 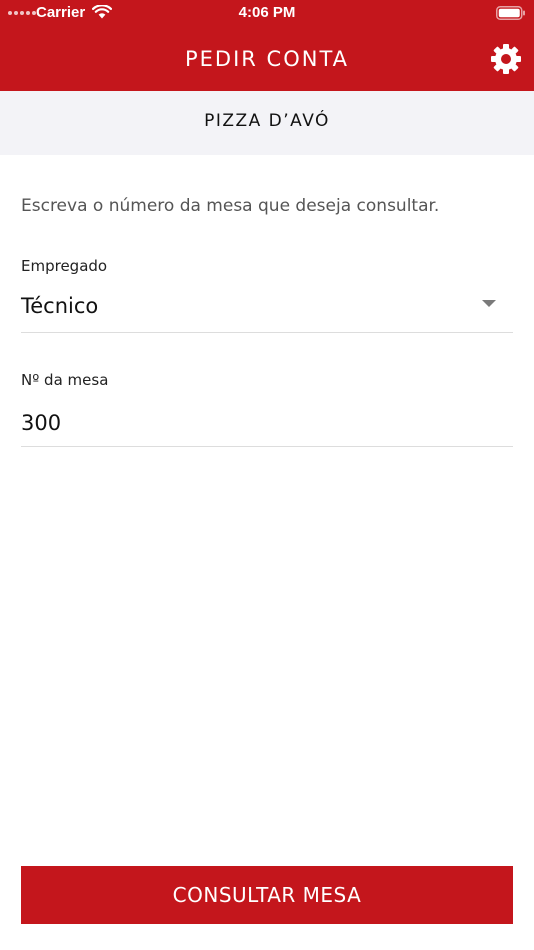 I want to click on table-number-input, so click(x=267, y=423).